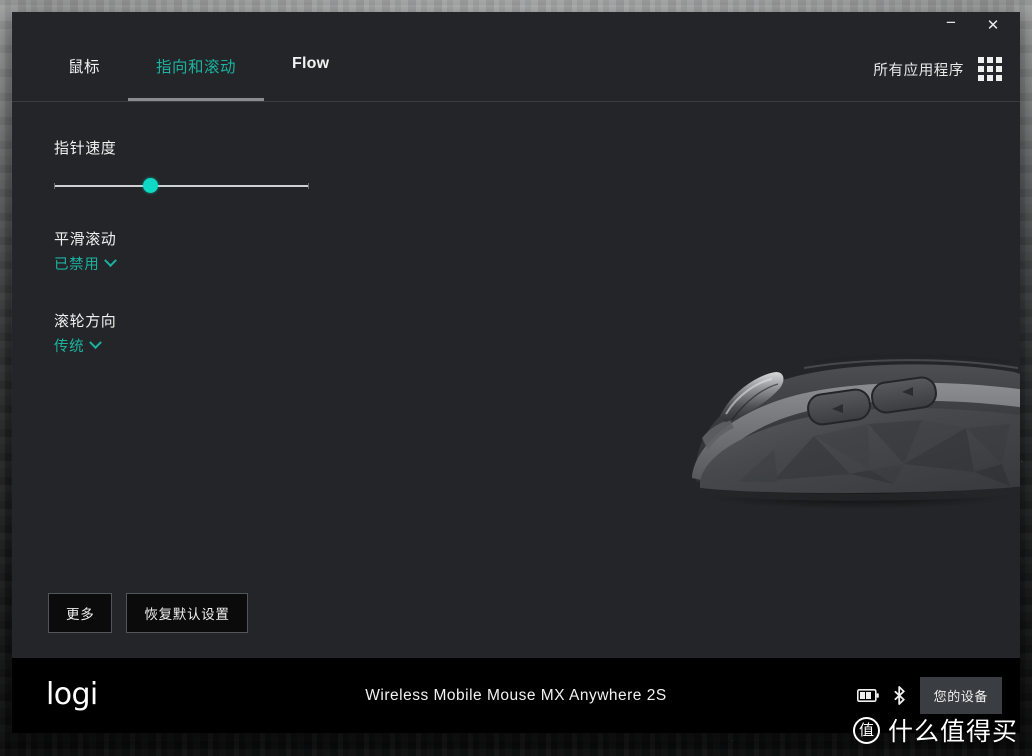 The width and height of the screenshot is (1032, 756). What do you see at coordinates (69, 347) in the screenshot?
I see `scroll-direction-value: 传统` at bounding box center [69, 347].